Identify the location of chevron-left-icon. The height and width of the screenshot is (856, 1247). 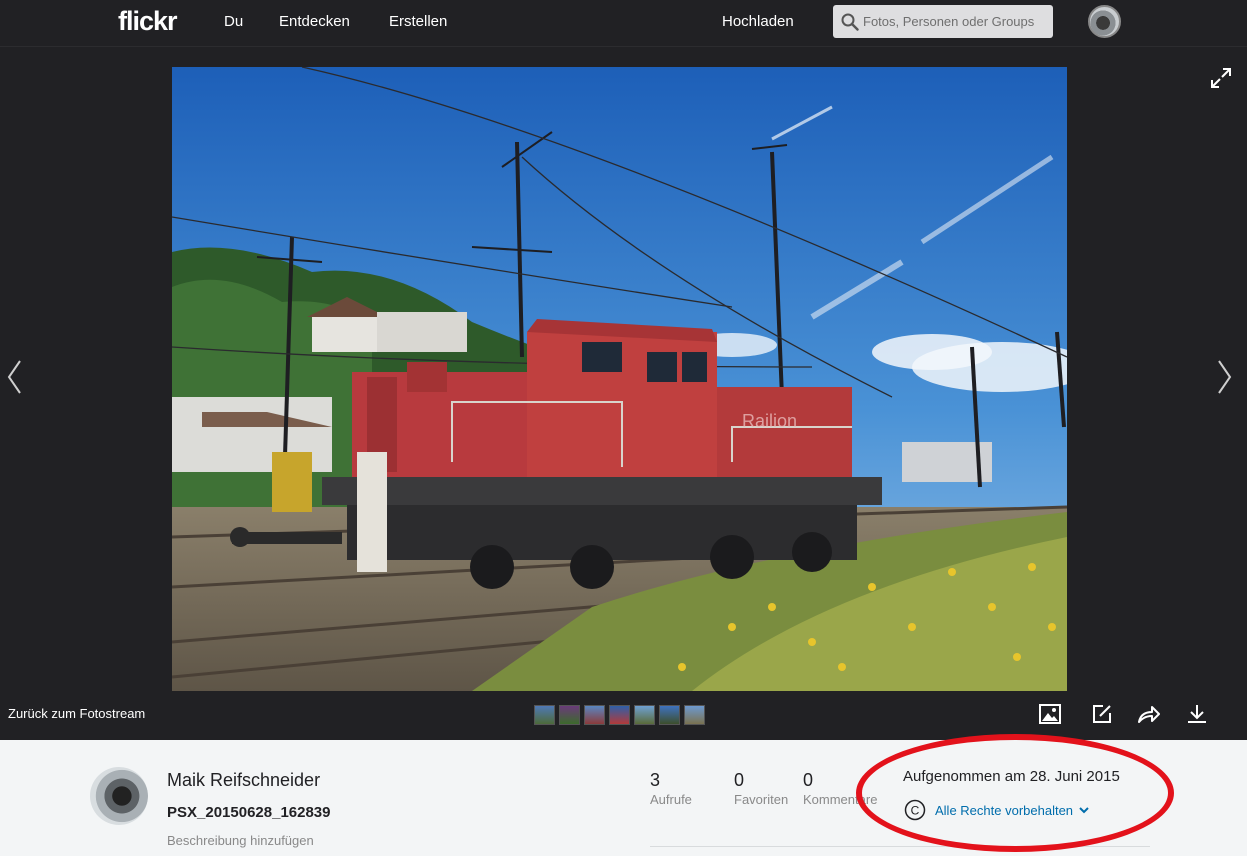
(14, 377).